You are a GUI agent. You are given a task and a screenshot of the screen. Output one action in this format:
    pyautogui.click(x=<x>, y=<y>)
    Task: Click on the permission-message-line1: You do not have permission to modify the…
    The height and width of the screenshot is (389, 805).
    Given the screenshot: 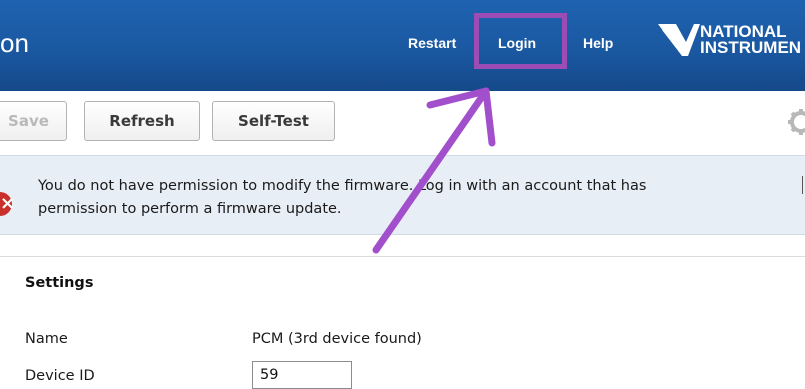 What is the action you would take?
    pyautogui.click(x=342, y=186)
    